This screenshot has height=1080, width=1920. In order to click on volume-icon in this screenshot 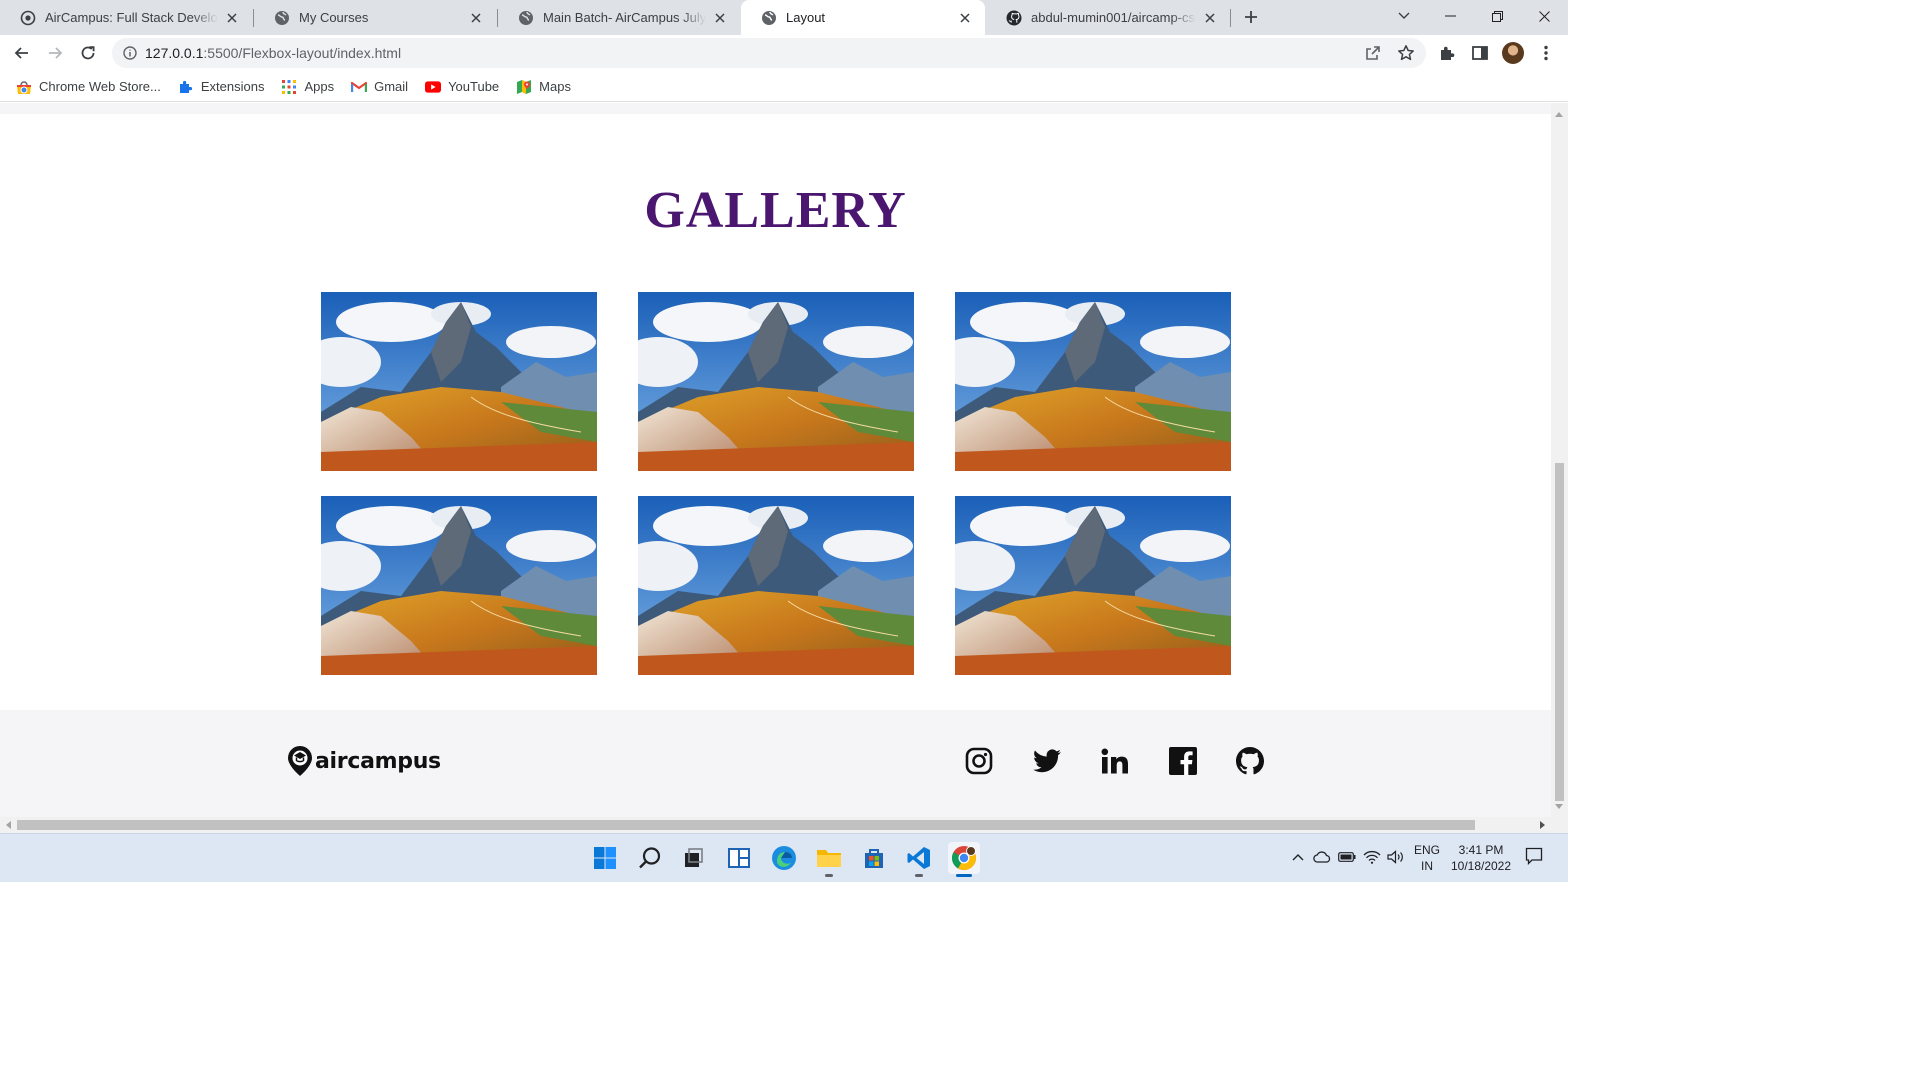, I will do `click(1396, 857)`.